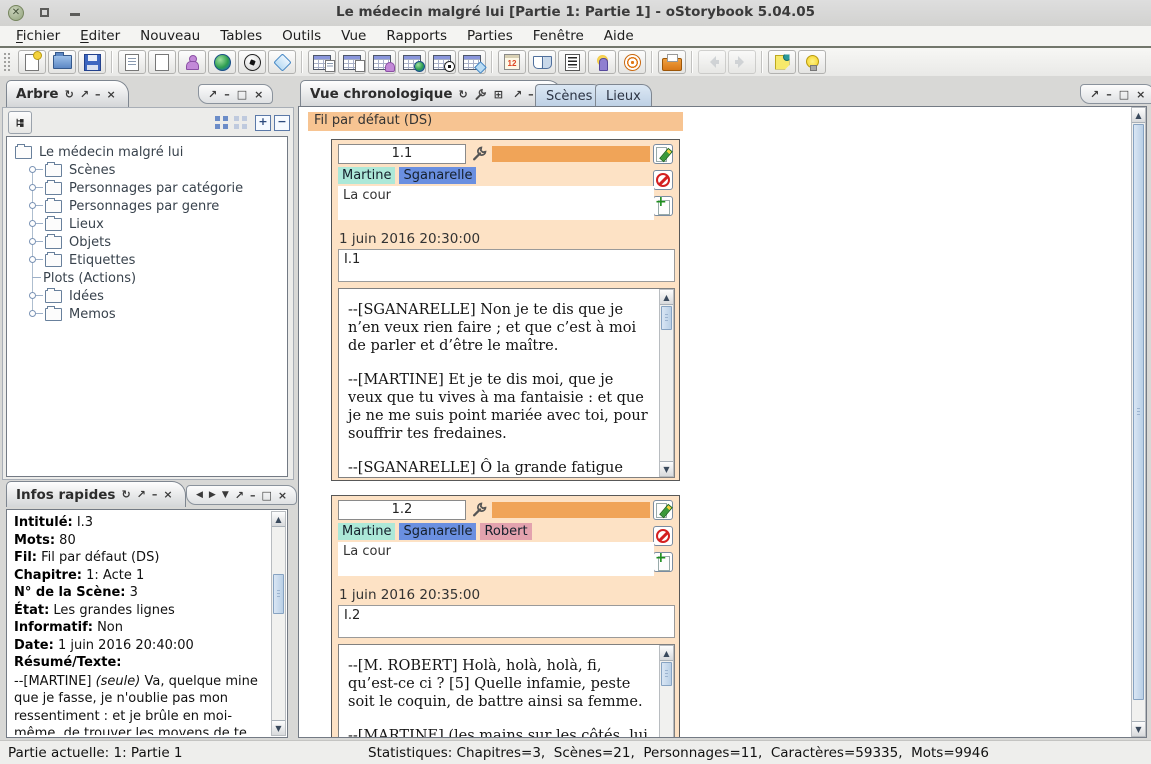 This screenshot has height=764, width=1151. What do you see at coordinates (252, 62) in the screenshot?
I see `new-item-button` at bounding box center [252, 62].